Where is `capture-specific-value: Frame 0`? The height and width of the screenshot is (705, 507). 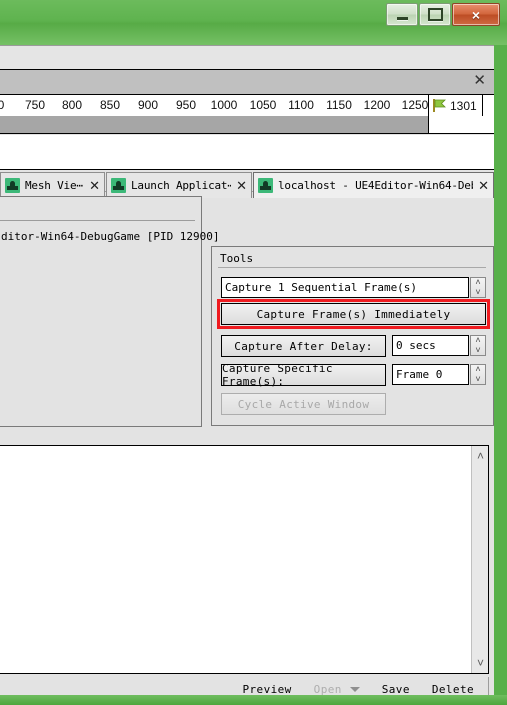
capture-specific-value: Frame 0 is located at coordinates (419, 374).